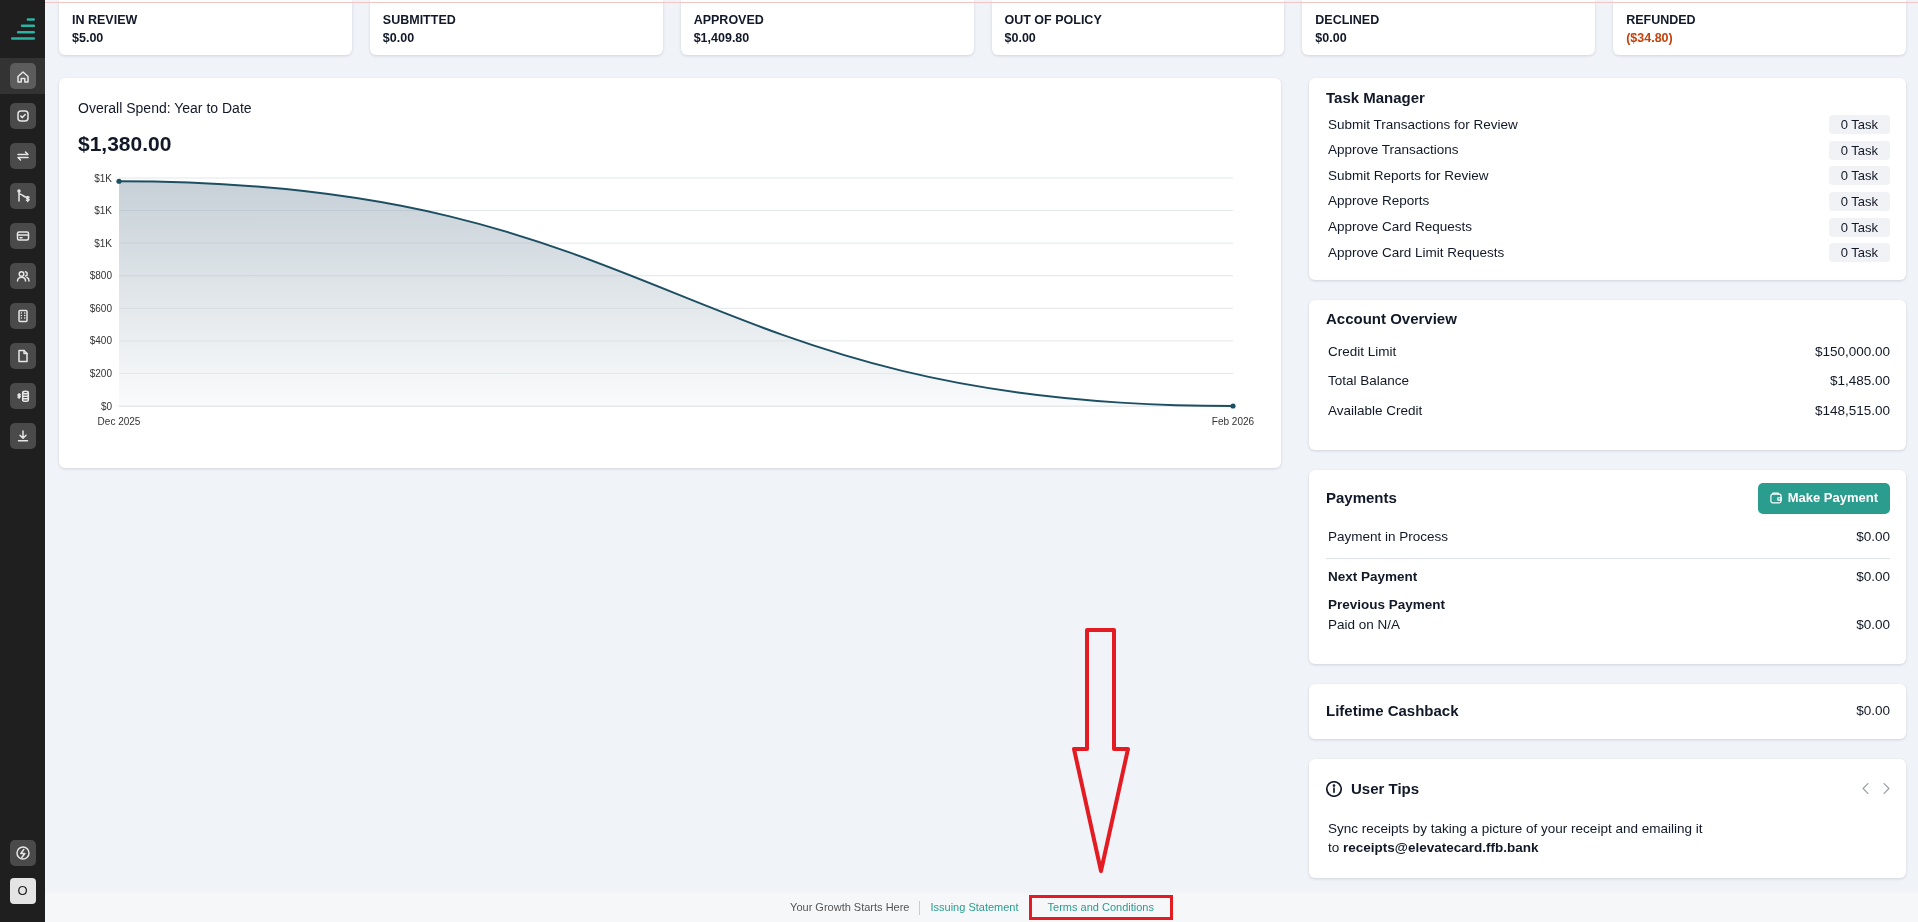 Image resolution: width=1918 pixels, height=922 pixels. What do you see at coordinates (22, 276) in the screenshot?
I see `users-icon` at bounding box center [22, 276].